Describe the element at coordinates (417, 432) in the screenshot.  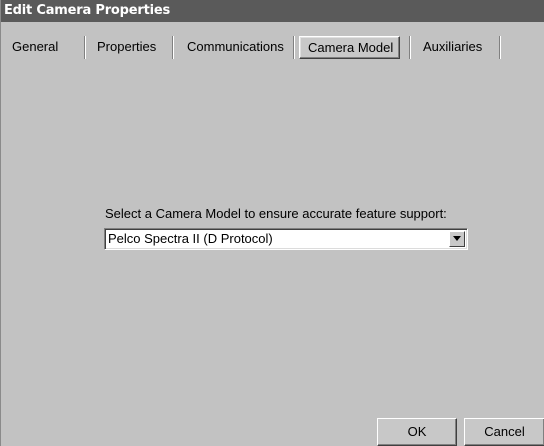
I see `ok-button: OK` at that location.